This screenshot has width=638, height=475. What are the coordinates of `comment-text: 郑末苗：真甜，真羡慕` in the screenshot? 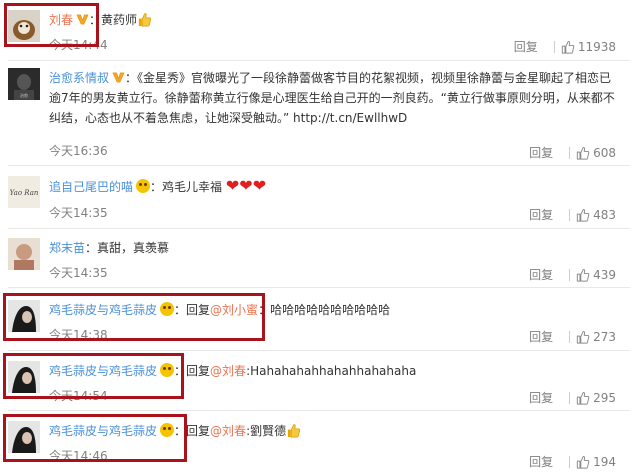 It's located at (109, 248).